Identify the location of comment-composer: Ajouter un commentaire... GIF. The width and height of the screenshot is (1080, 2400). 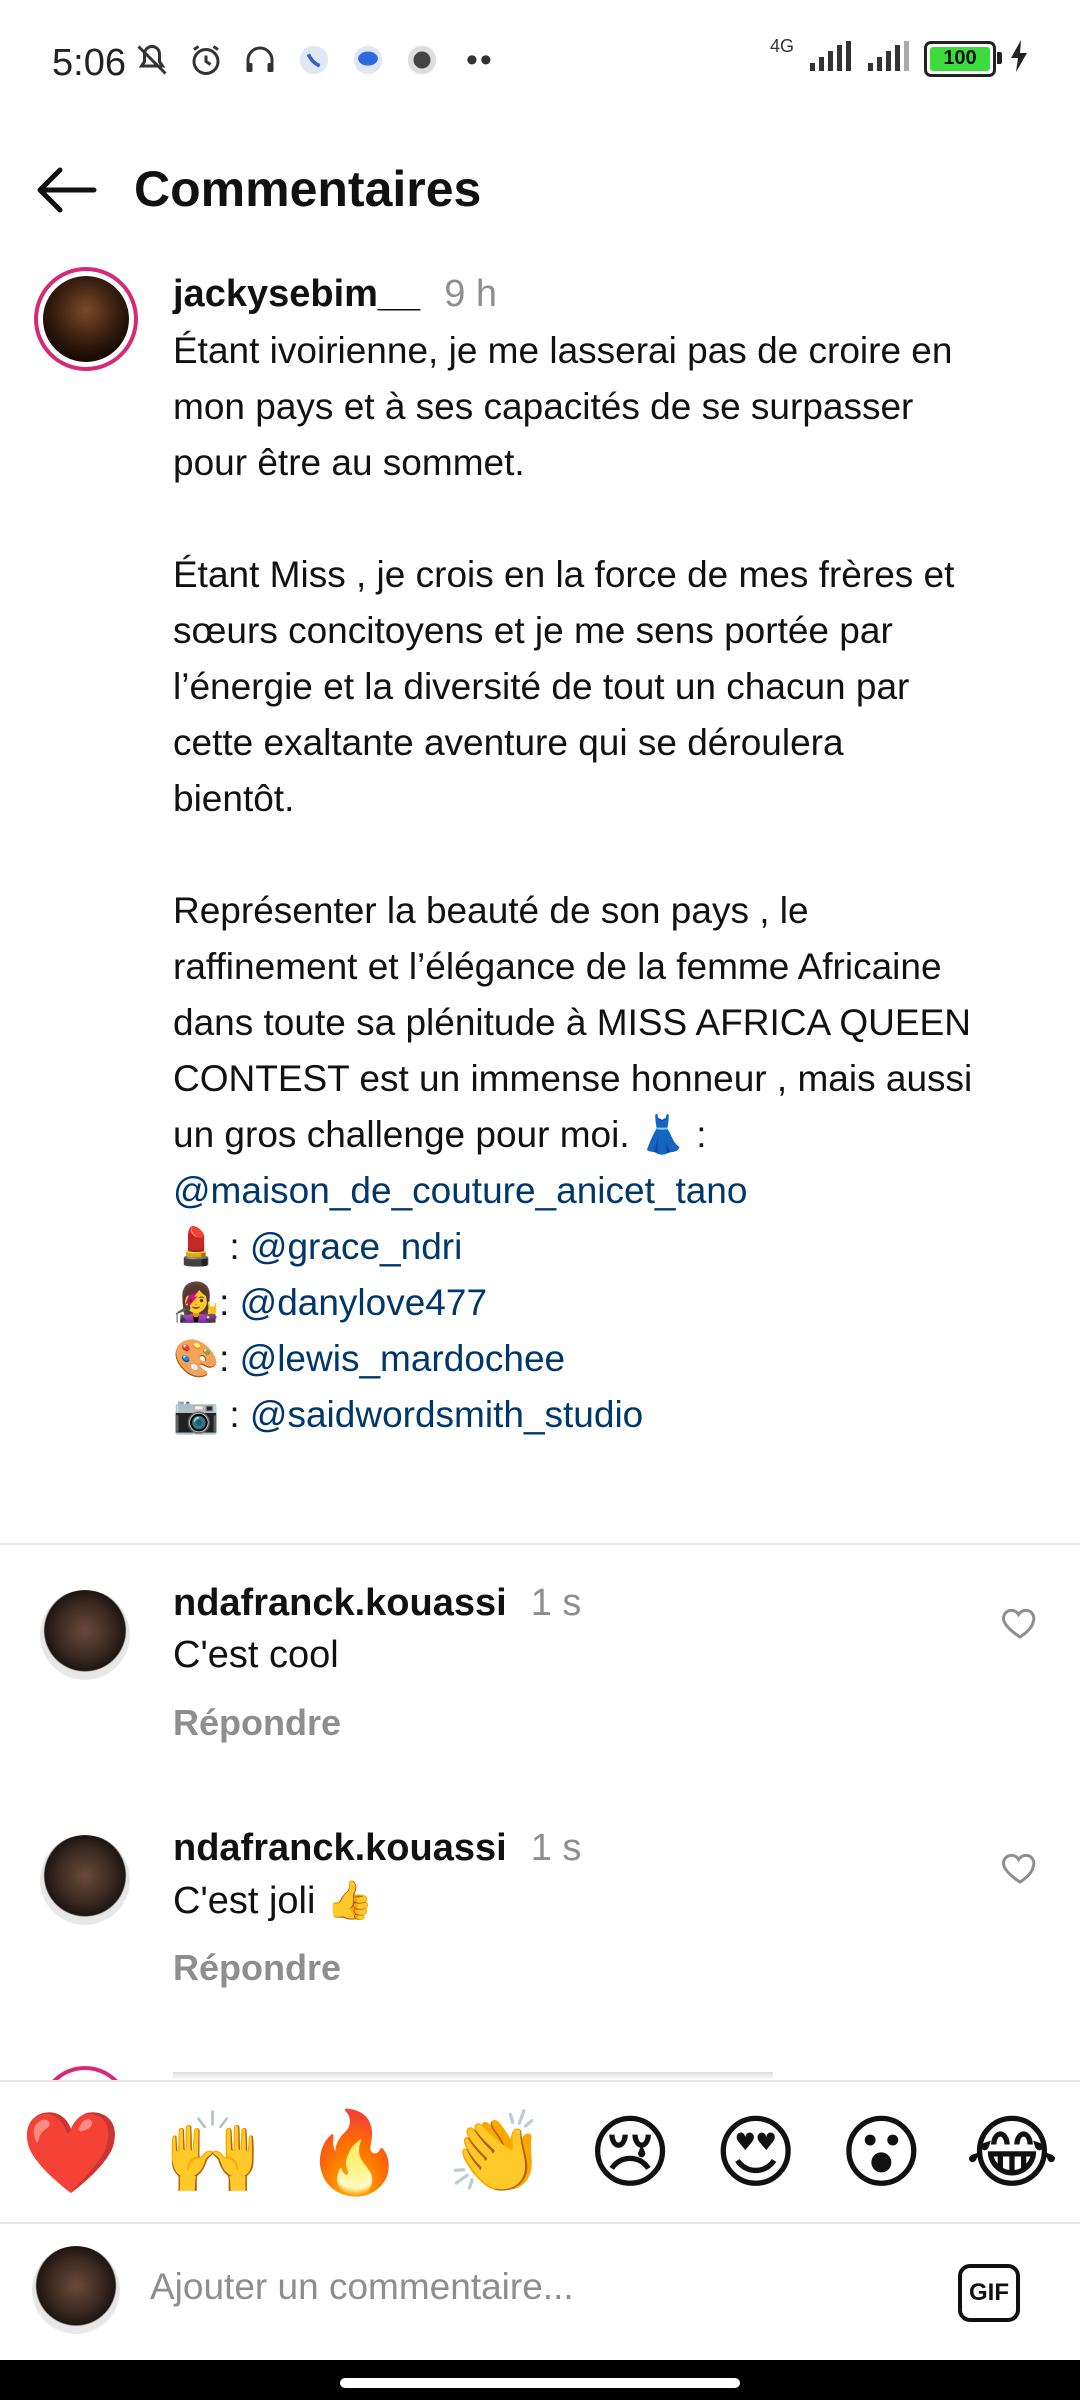
(540, 2292).